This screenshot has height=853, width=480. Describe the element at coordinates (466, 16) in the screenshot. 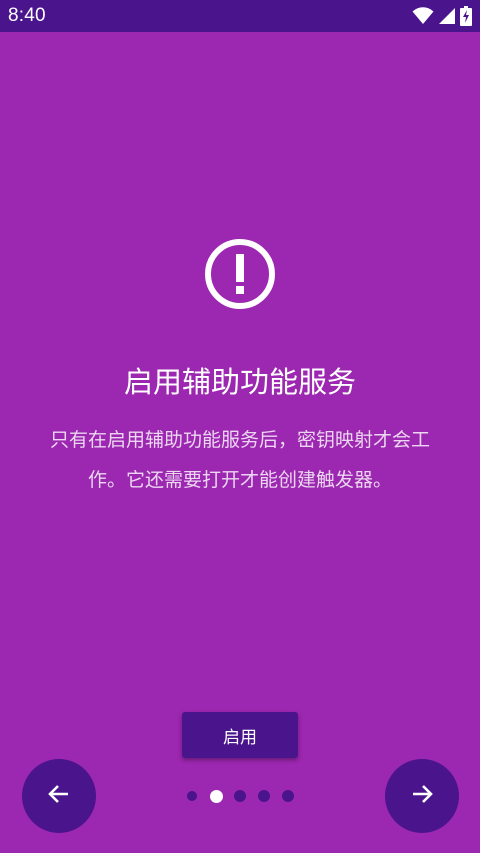

I see `battery-charging-icon` at that location.